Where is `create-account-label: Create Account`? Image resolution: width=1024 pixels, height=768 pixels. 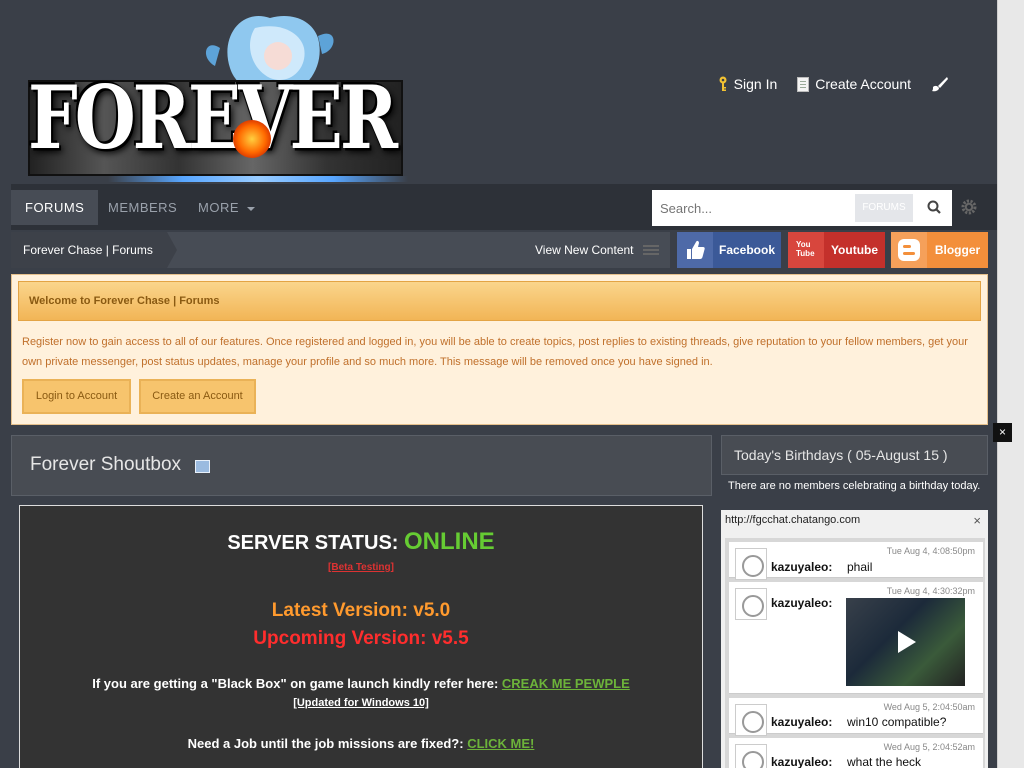 create-account-label: Create Account is located at coordinates (863, 84).